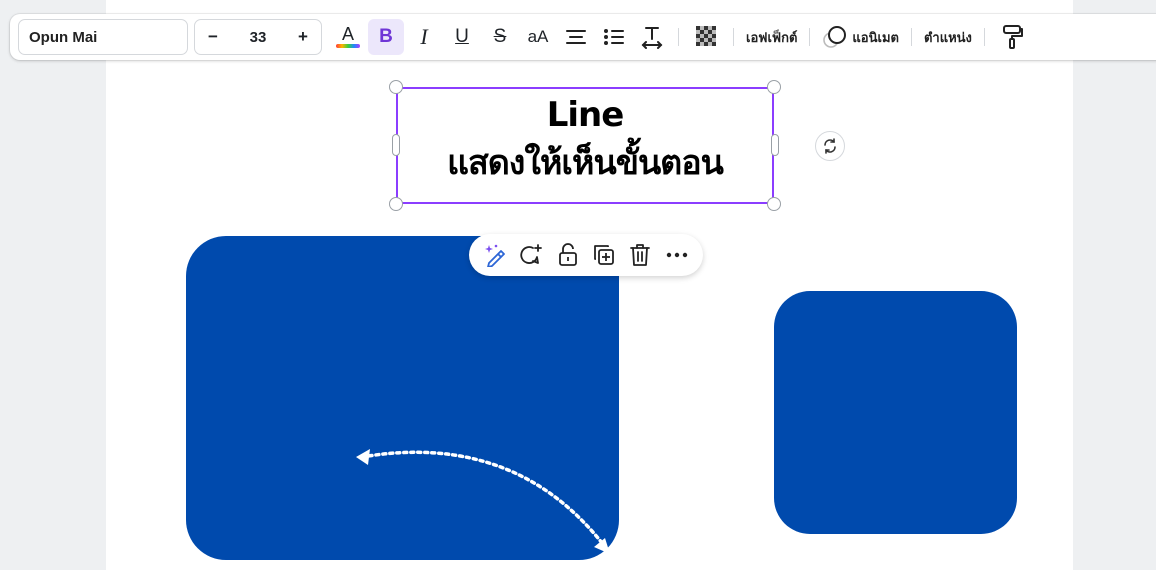 This screenshot has width=1156, height=570. I want to click on text-color-button: A, so click(348, 37).